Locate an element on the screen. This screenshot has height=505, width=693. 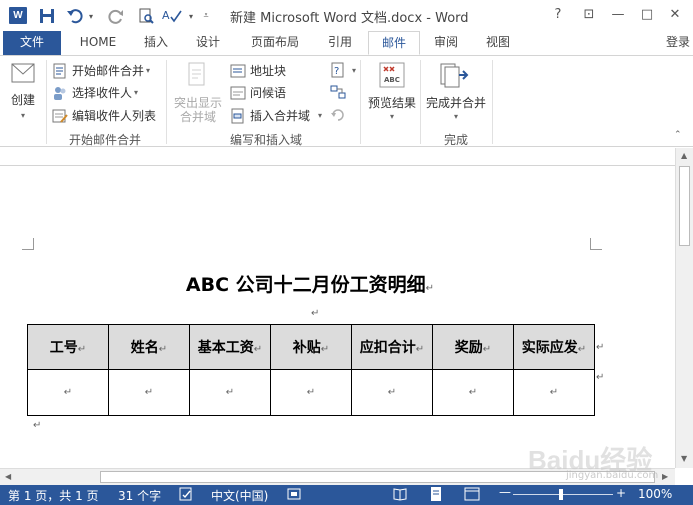
highlight-merge-fields-button: 突出显示 合并域 is located at coordinates (198, 110).